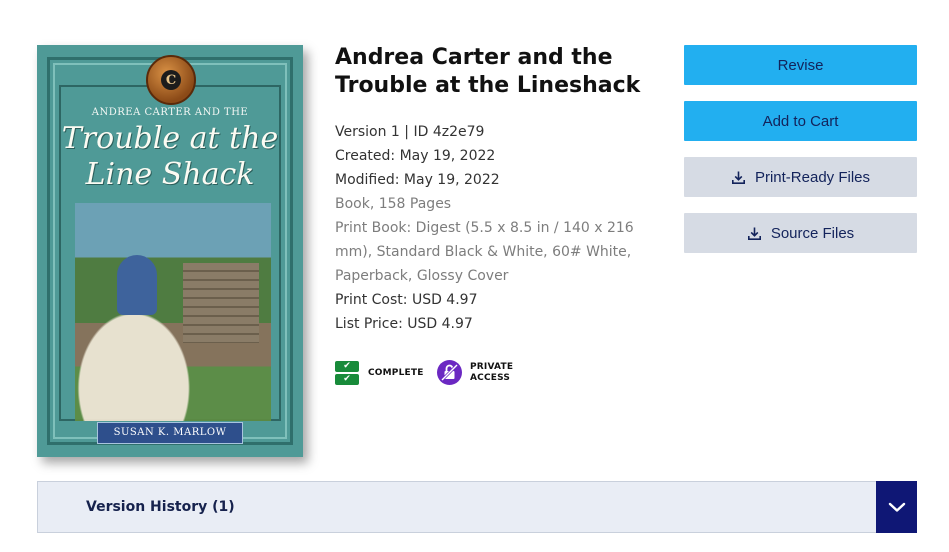 The height and width of the screenshot is (552, 949). I want to click on version-history-toggle, so click(896, 507).